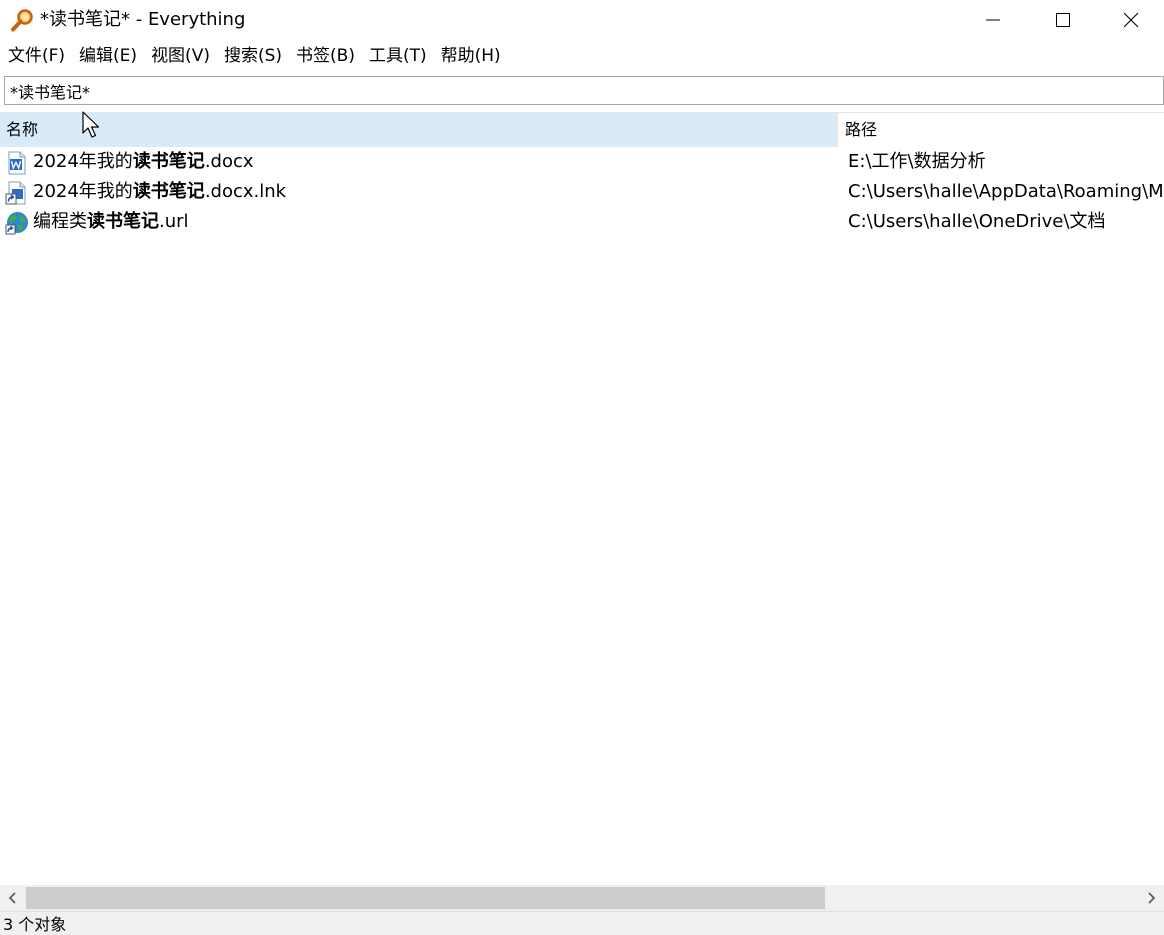  Describe the element at coordinates (22, 20) in the screenshot. I see `magnifier-icon` at that location.